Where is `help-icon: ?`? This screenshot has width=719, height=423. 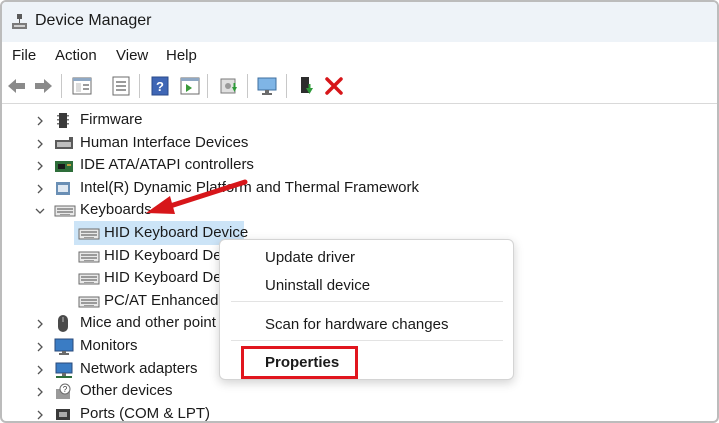 help-icon: ? is located at coordinates (160, 86).